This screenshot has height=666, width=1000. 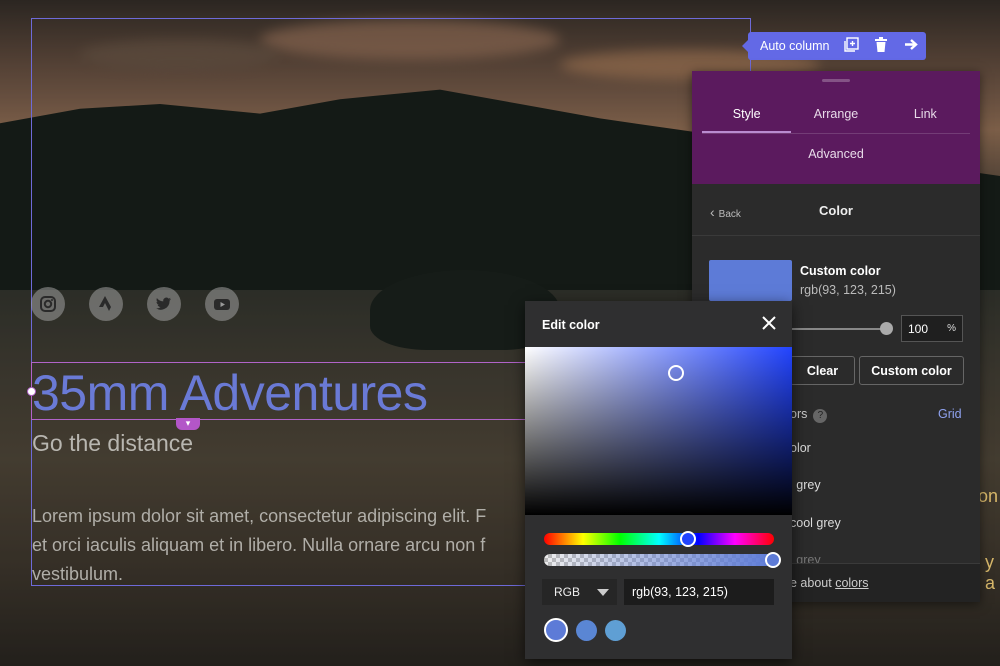 What do you see at coordinates (932, 328) in the screenshot?
I see `opacity-input: 100 %` at bounding box center [932, 328].